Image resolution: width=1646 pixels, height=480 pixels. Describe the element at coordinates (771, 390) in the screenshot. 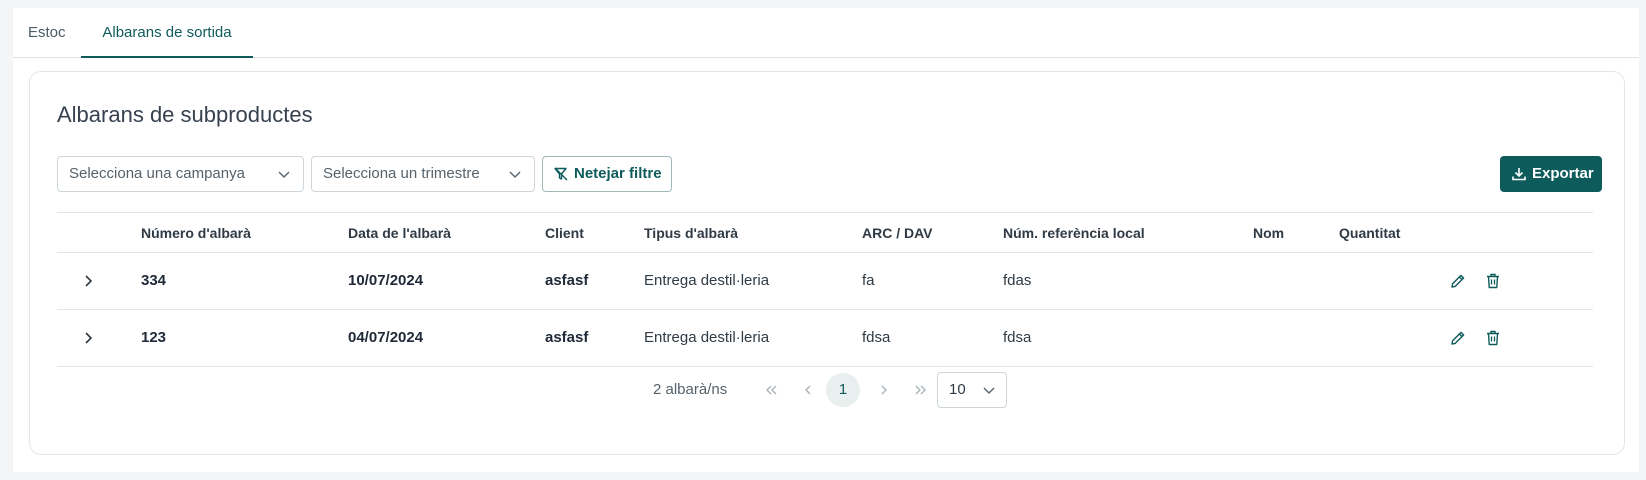

I see `double-chevron-left-icon` at that location.